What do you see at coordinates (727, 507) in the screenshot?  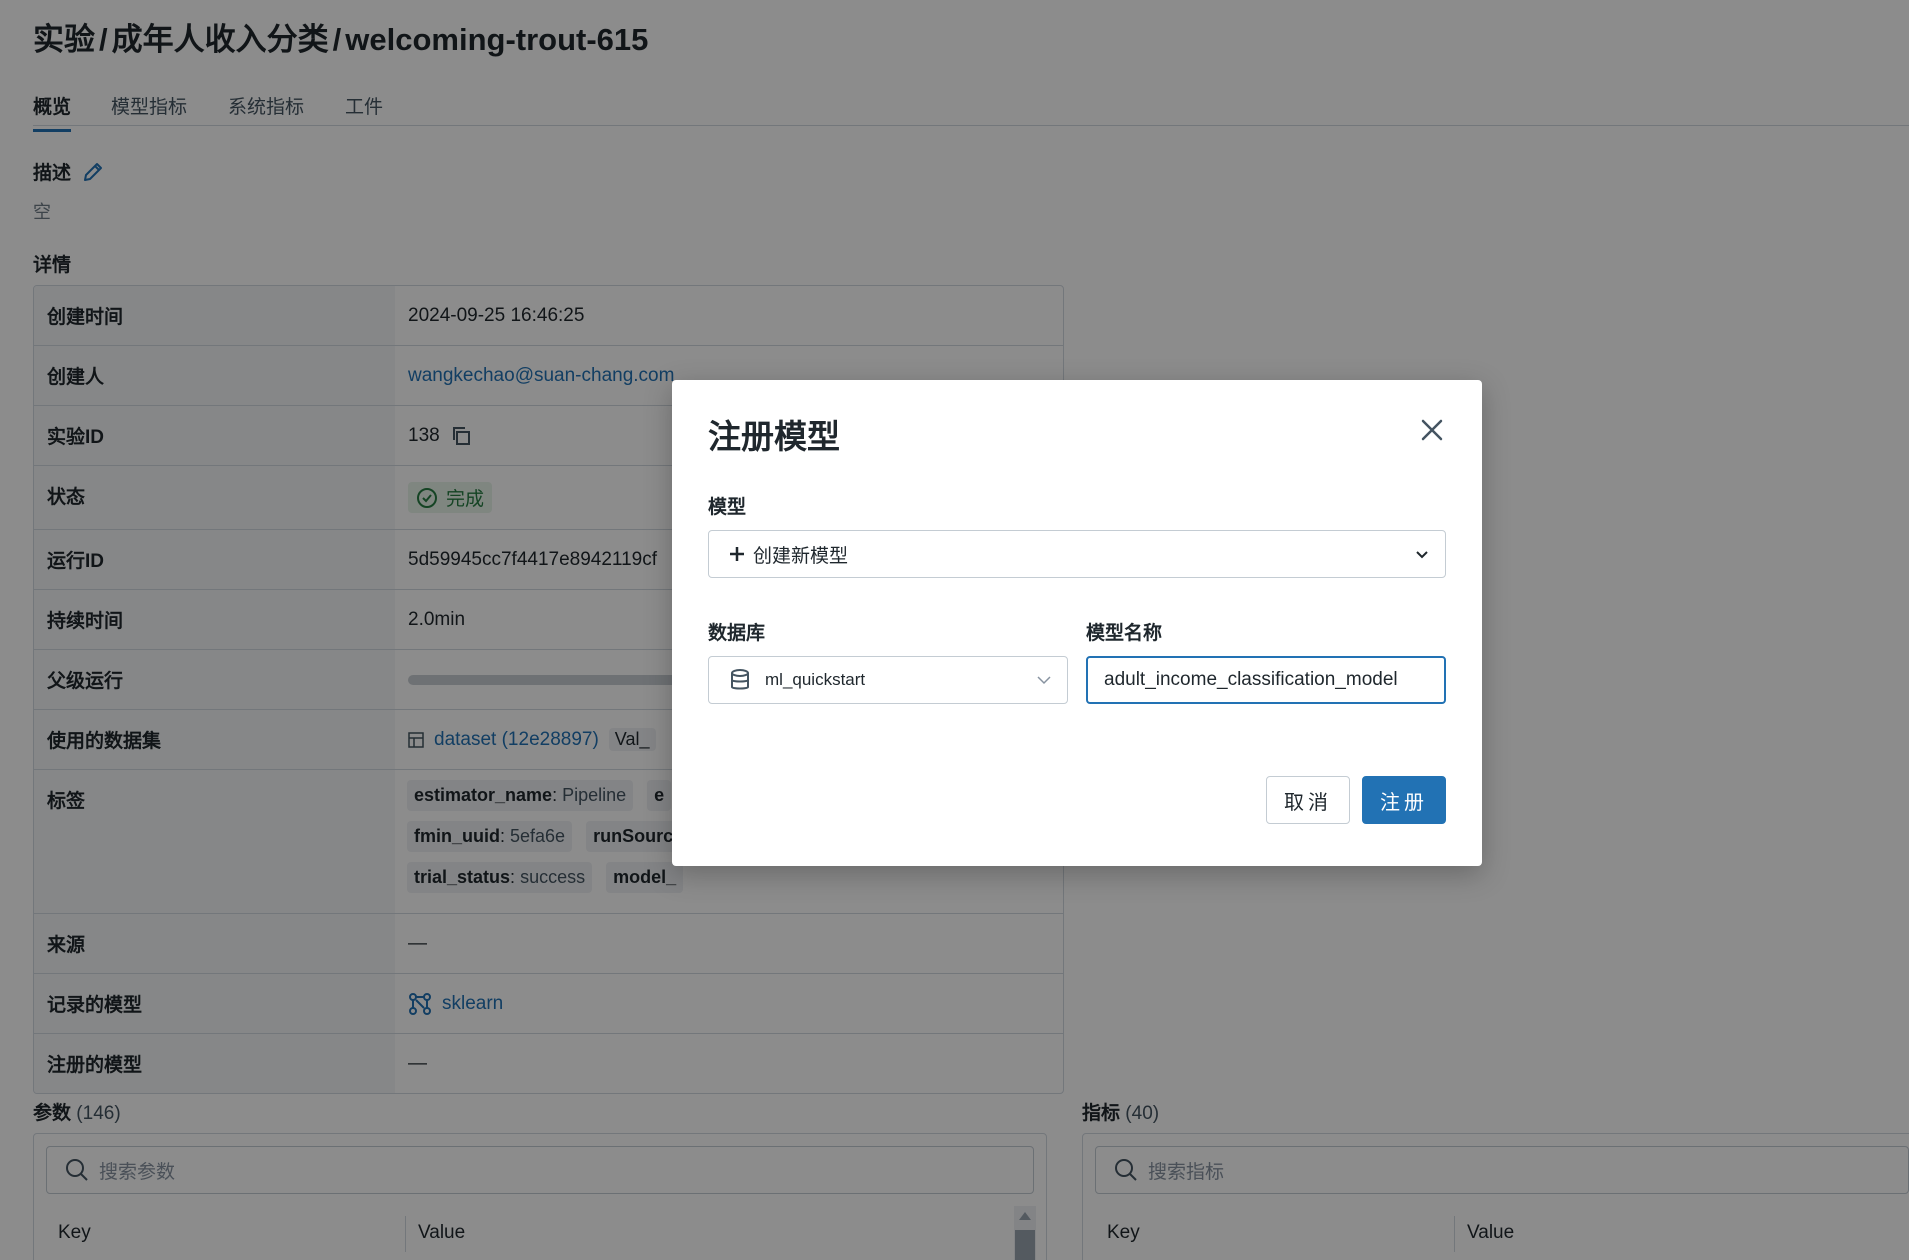 I see `model-label: 模型` at bounding box center [727, 507].